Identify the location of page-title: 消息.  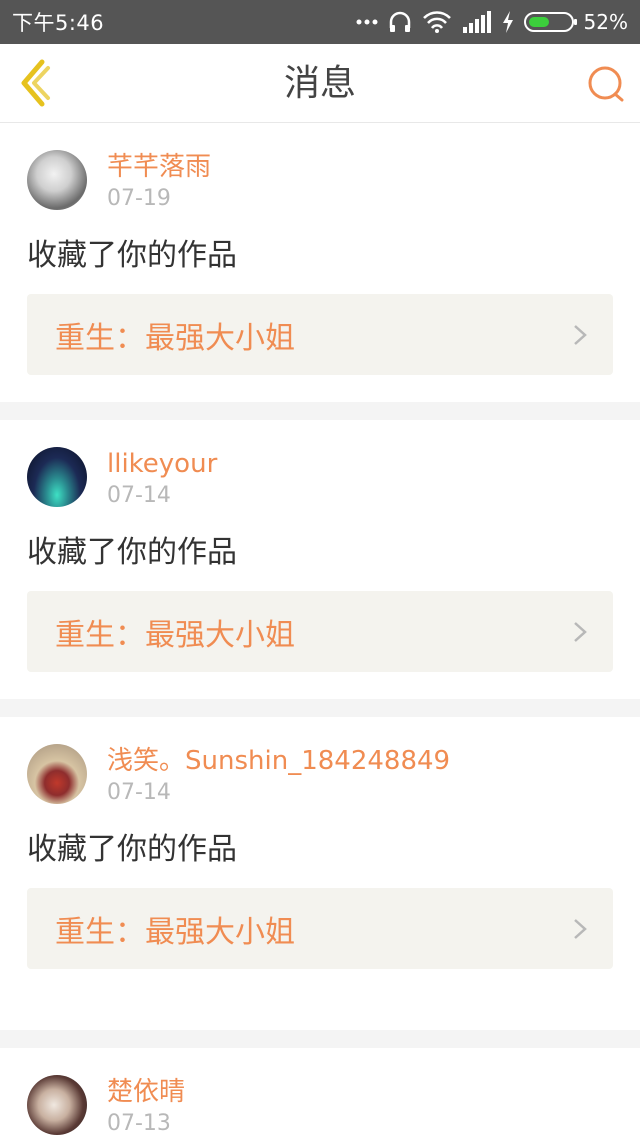
(319, 83).